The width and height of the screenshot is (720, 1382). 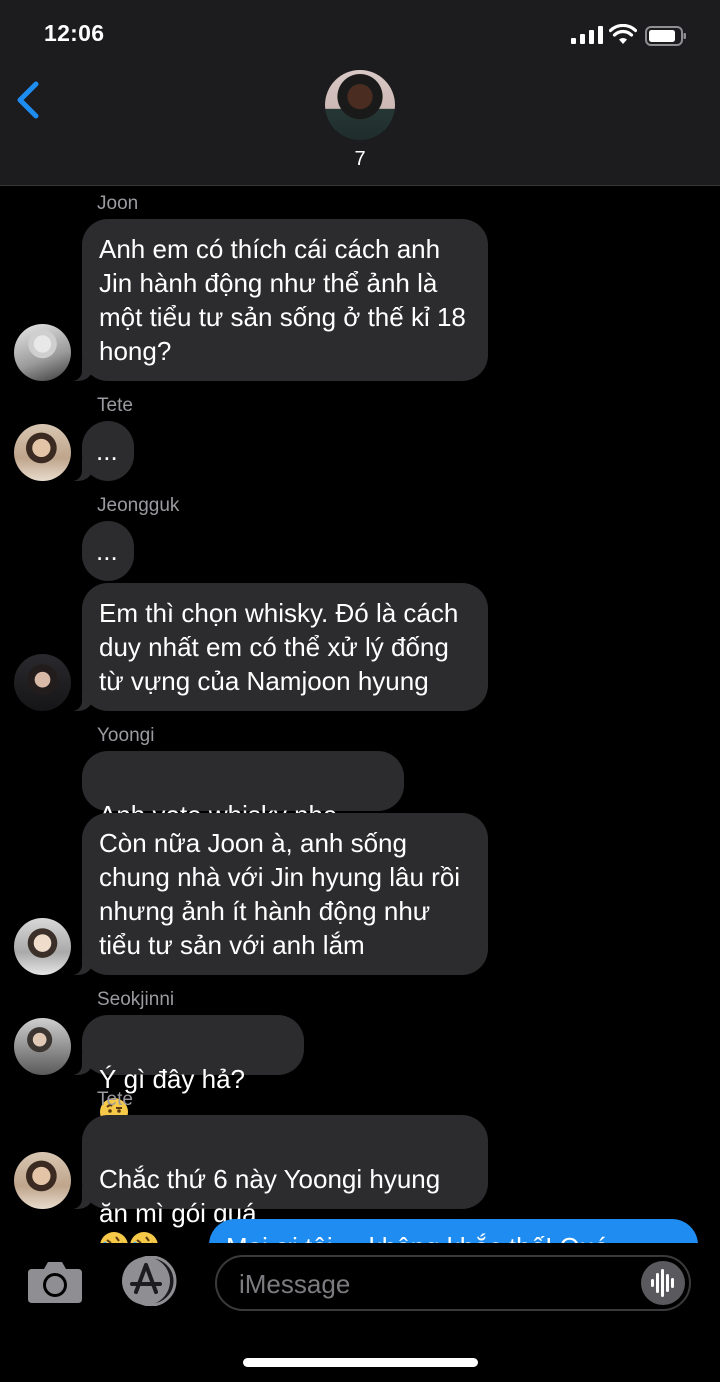 I want to click on app-store-icon, so click(x=149, y=1281).